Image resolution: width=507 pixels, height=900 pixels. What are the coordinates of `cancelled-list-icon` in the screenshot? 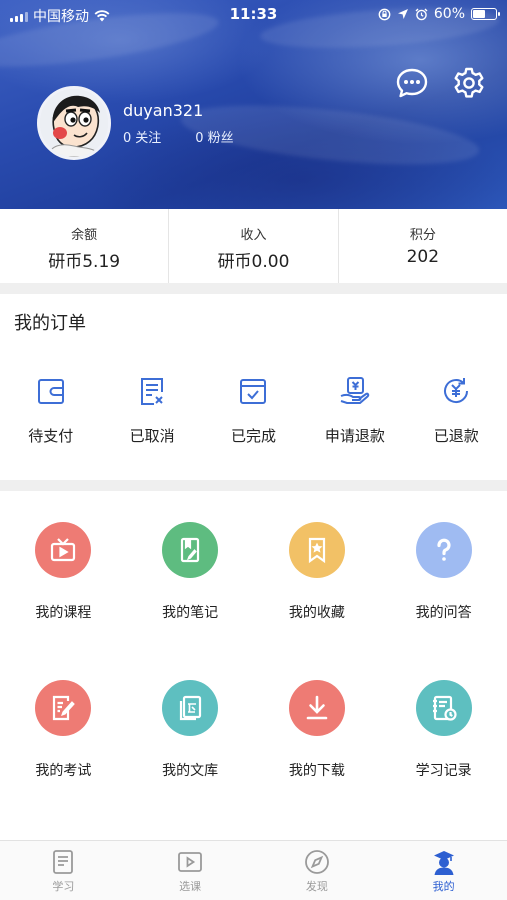 It's located at (152, 391).